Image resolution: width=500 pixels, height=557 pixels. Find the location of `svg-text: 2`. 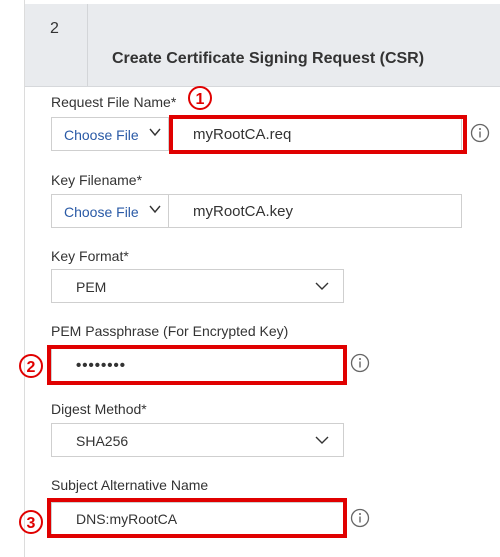

svg-text: 2 is located at coordinates (31, 367).